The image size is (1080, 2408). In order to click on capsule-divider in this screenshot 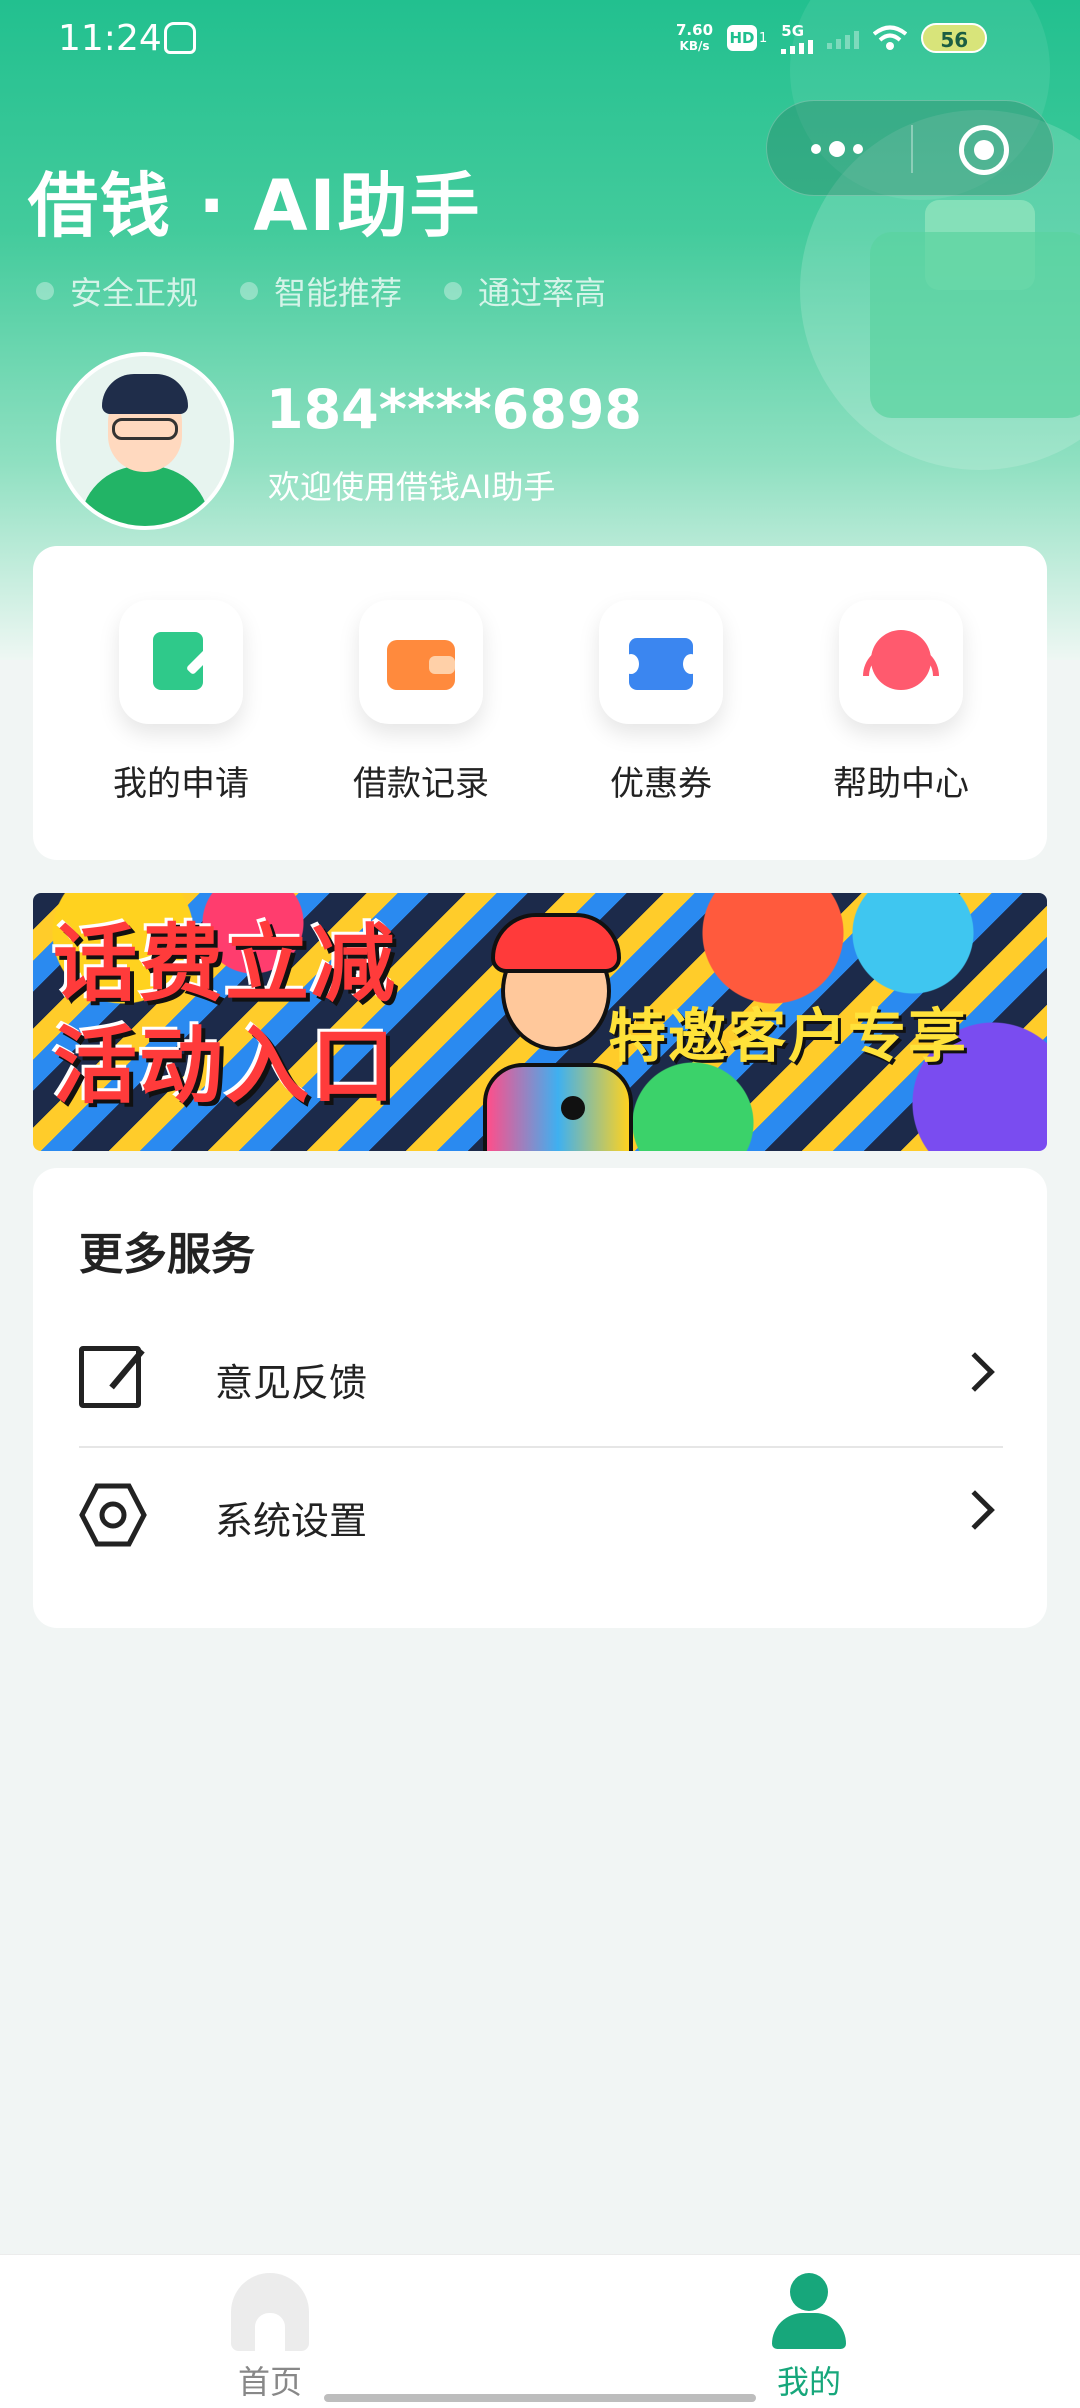, I will do `click(912, 149)`.